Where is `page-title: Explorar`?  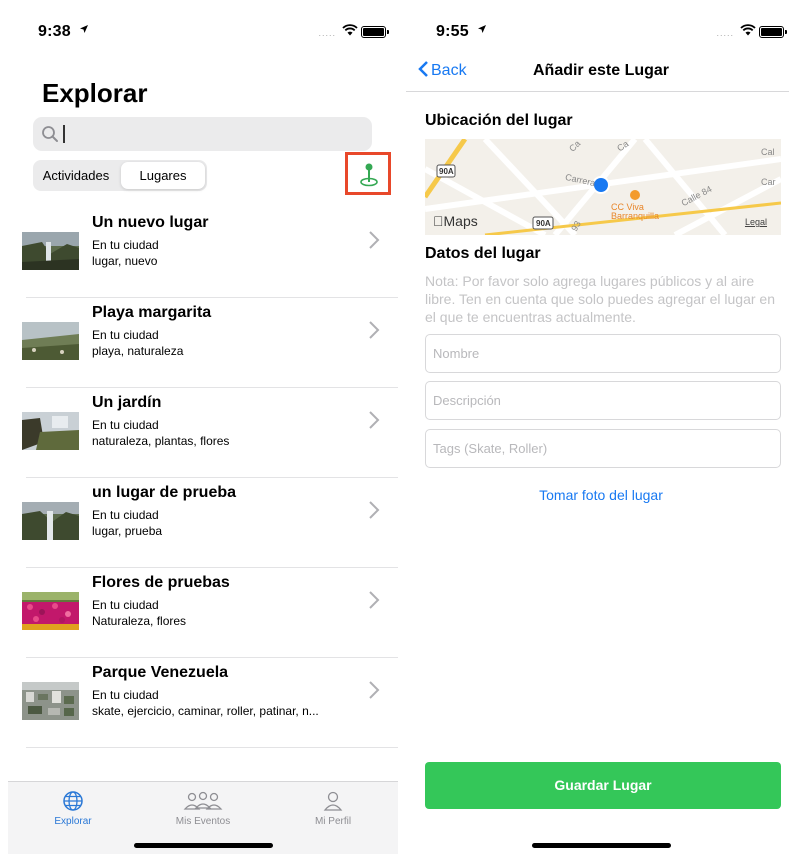 page-title: Explorar is located at coordinates (95, 93).